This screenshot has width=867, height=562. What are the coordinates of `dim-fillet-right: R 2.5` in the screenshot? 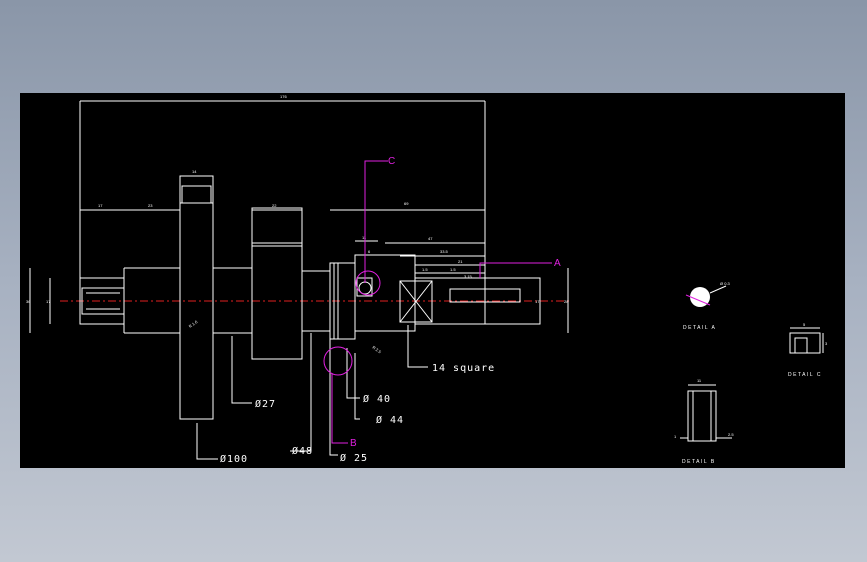 It's located at (376, 350).